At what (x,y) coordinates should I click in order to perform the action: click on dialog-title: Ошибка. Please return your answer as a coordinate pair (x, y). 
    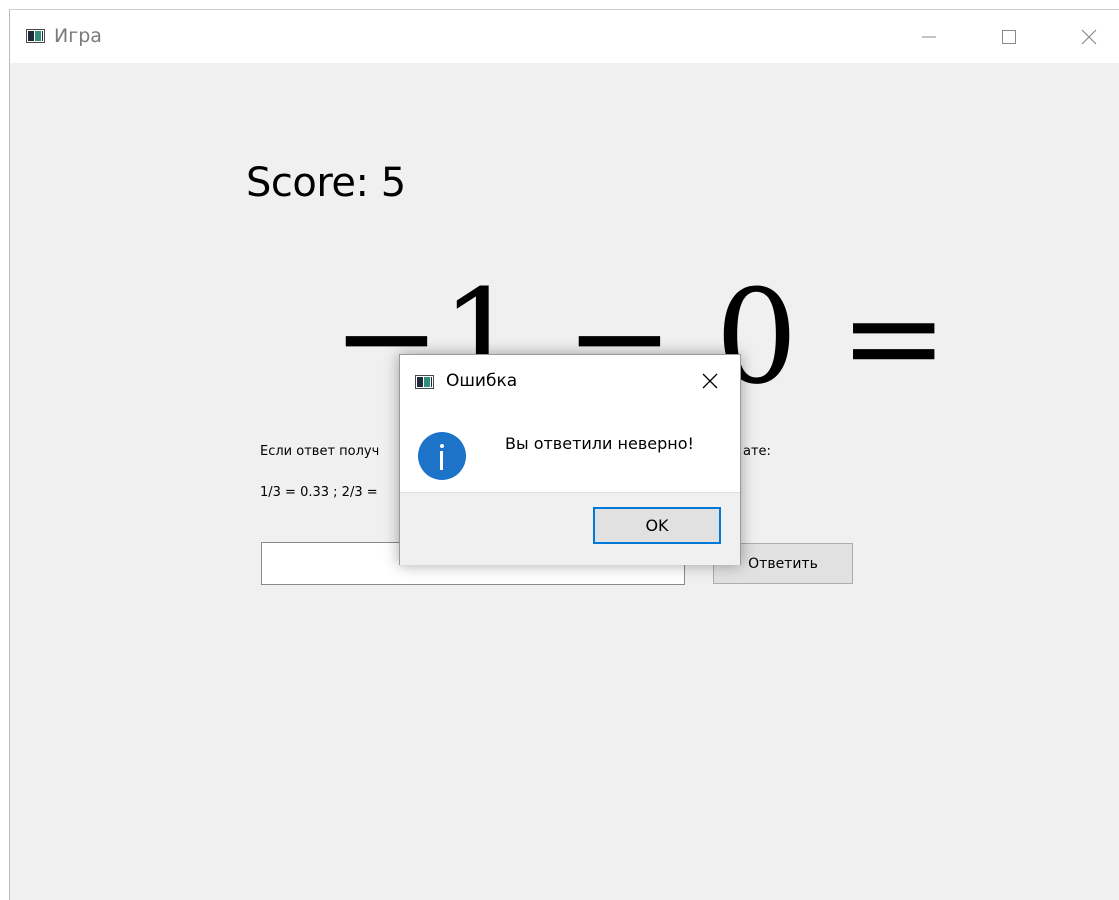
    Looking at the image, I should click on (482, 381).